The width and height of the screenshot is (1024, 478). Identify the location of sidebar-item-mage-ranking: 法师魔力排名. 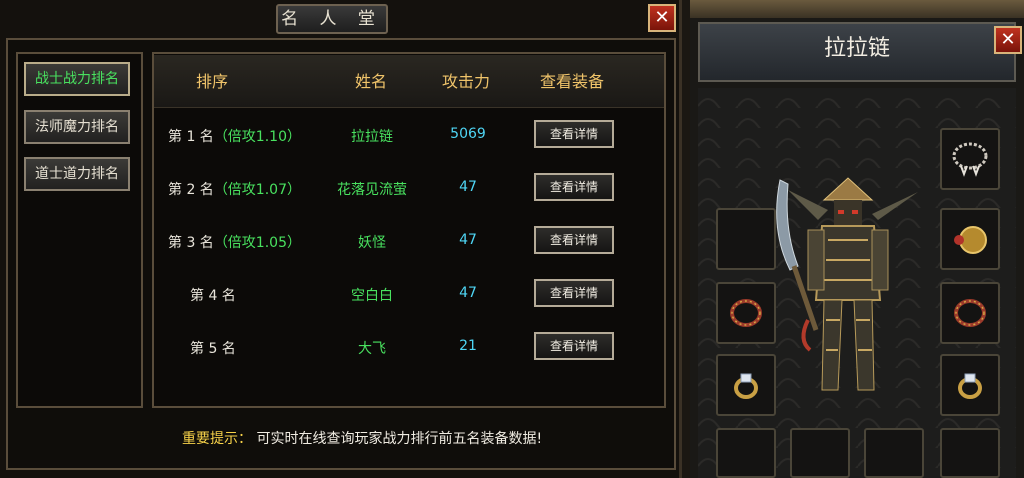
(77, 127).